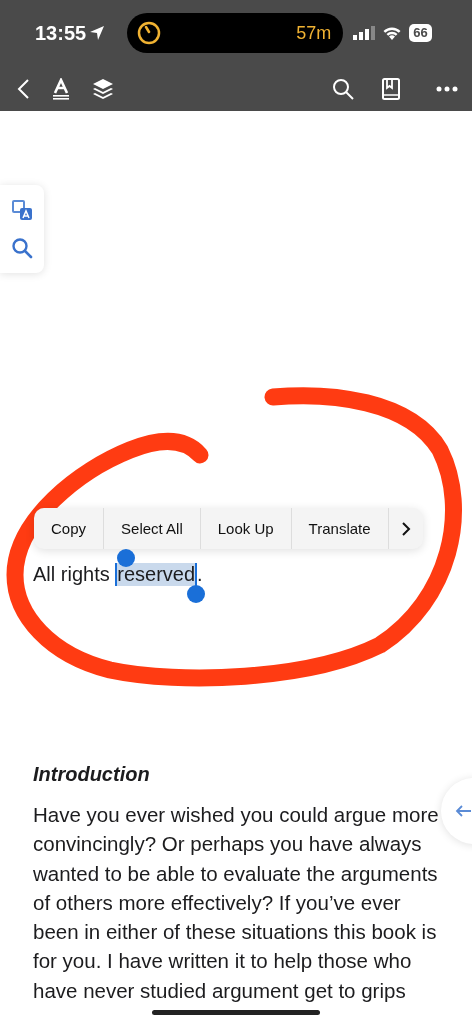  What do you see at coordinates (447, 88) in the screenshot?
I see `more-icon` at bounding box center [447, 88].